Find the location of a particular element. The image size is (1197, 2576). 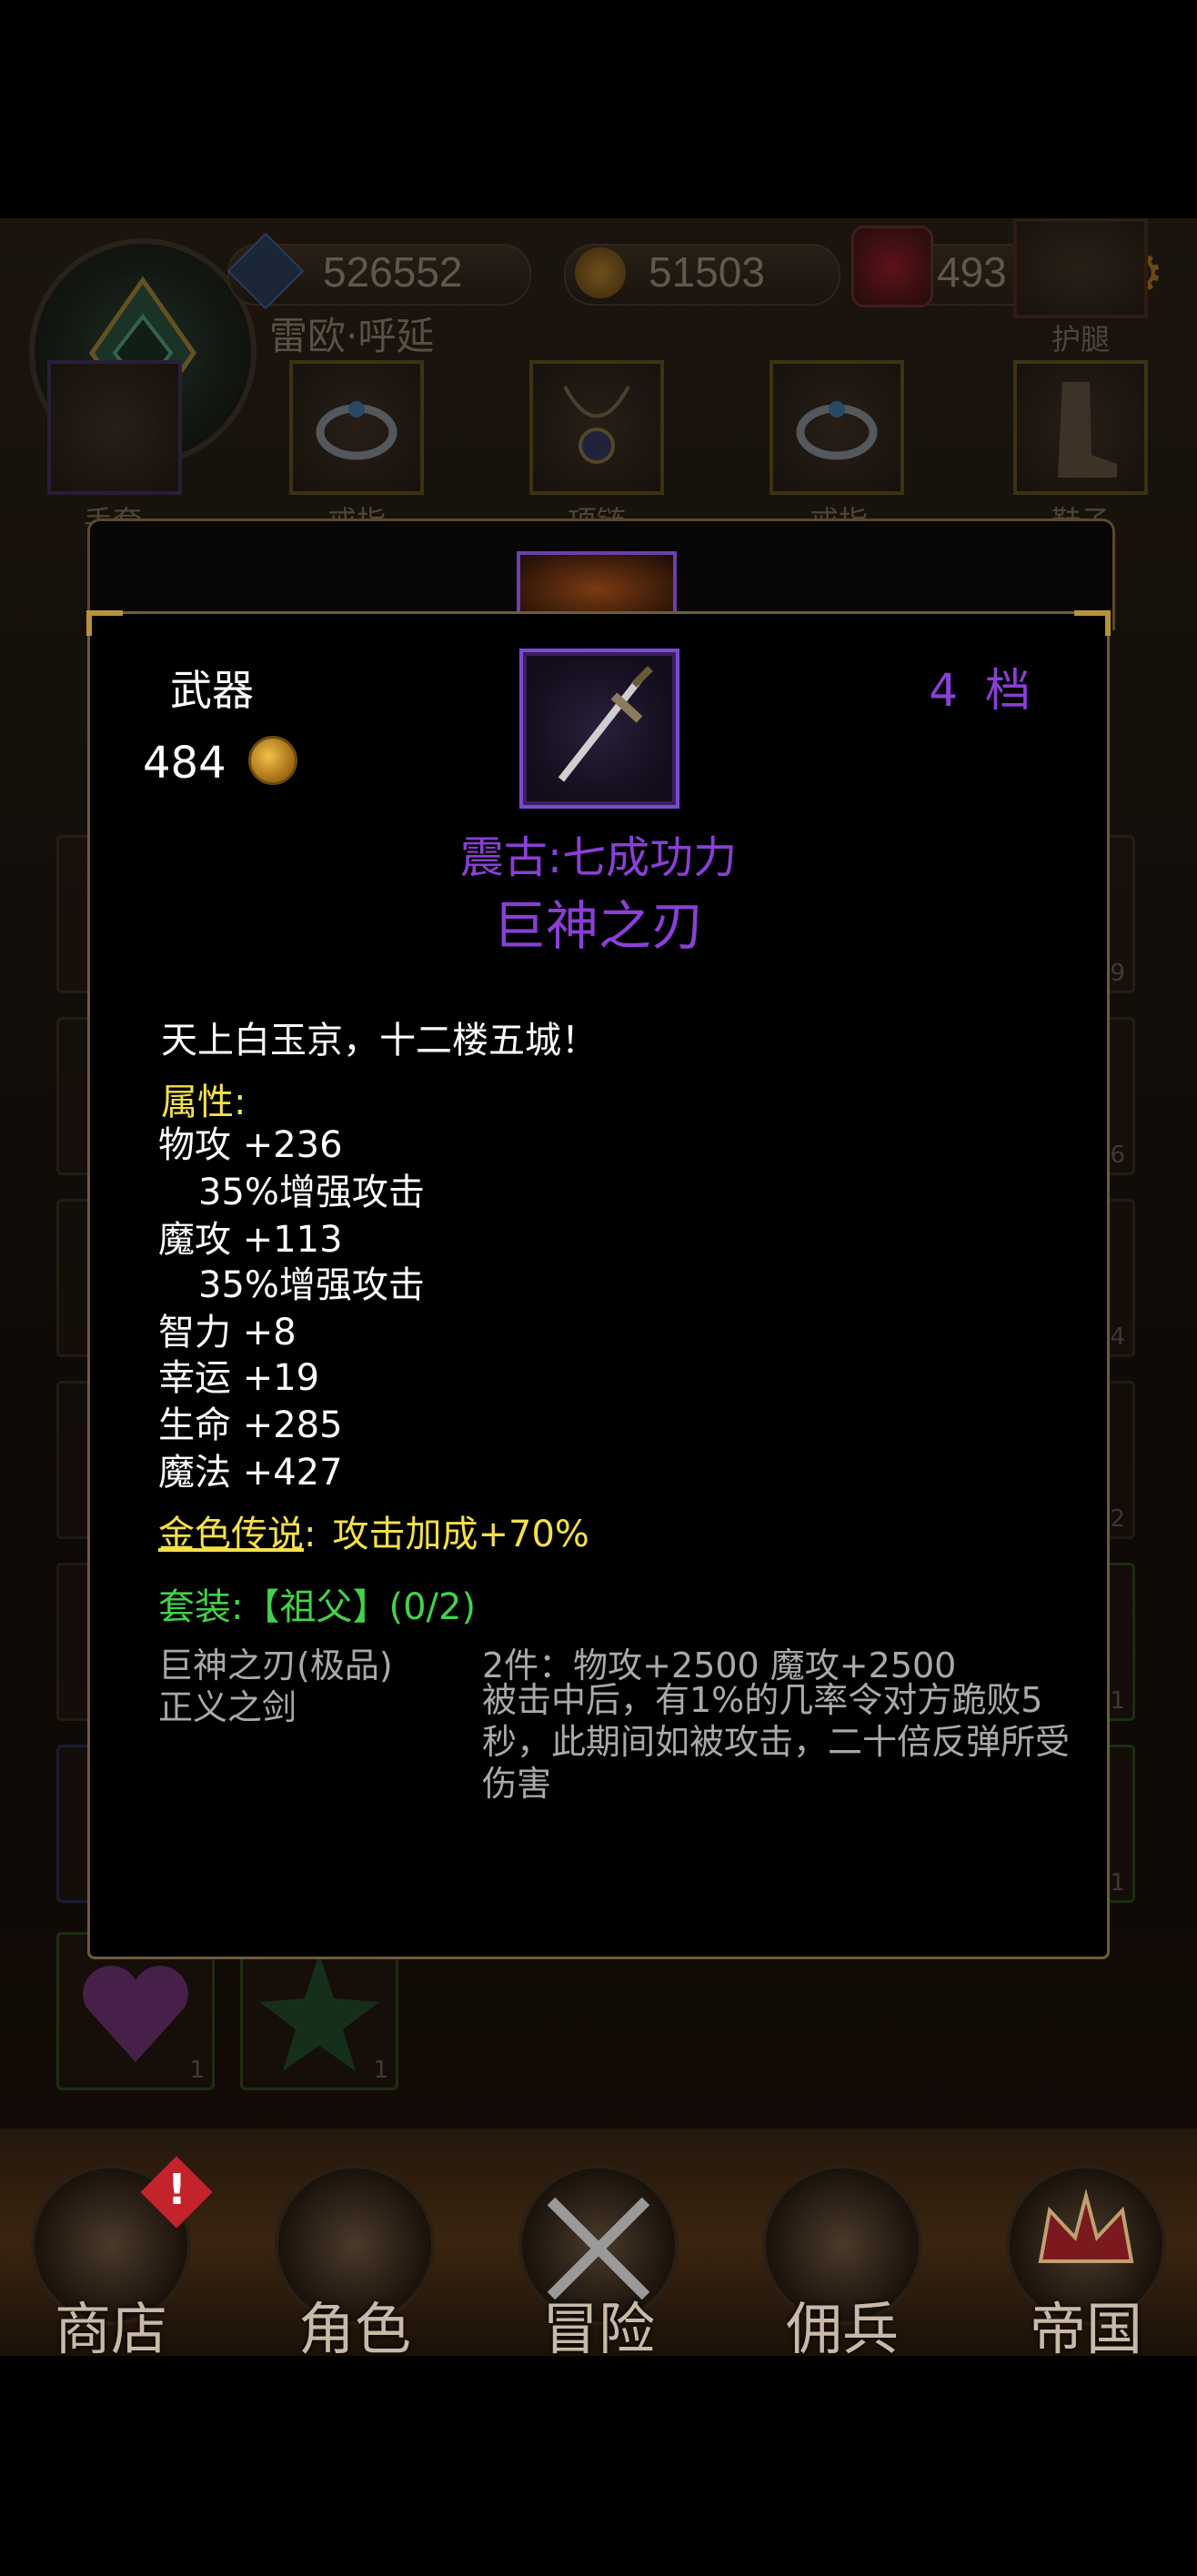

nav-shop-label: 商店 is located at coordinates (111, 2329).